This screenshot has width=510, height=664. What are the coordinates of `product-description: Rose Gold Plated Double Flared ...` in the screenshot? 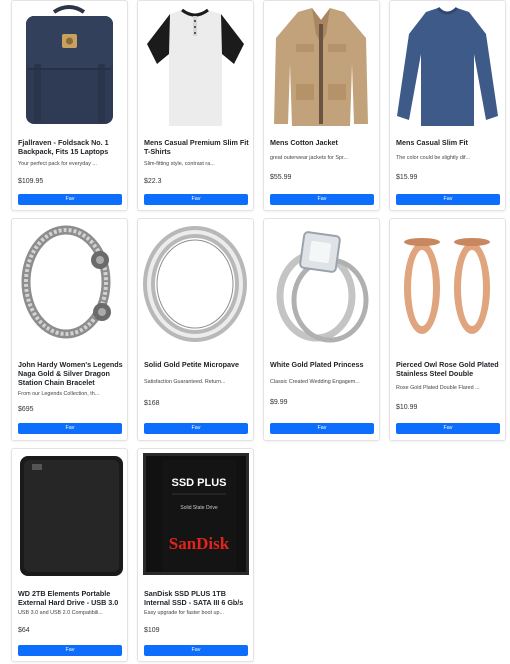 It's located at (438, 388).